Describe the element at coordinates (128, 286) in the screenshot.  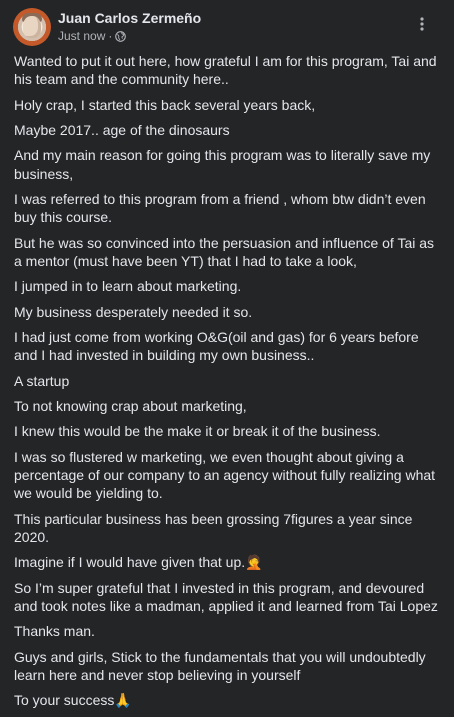
I see `post-paragraph: I jumped in to learn about marketing.` at that location.